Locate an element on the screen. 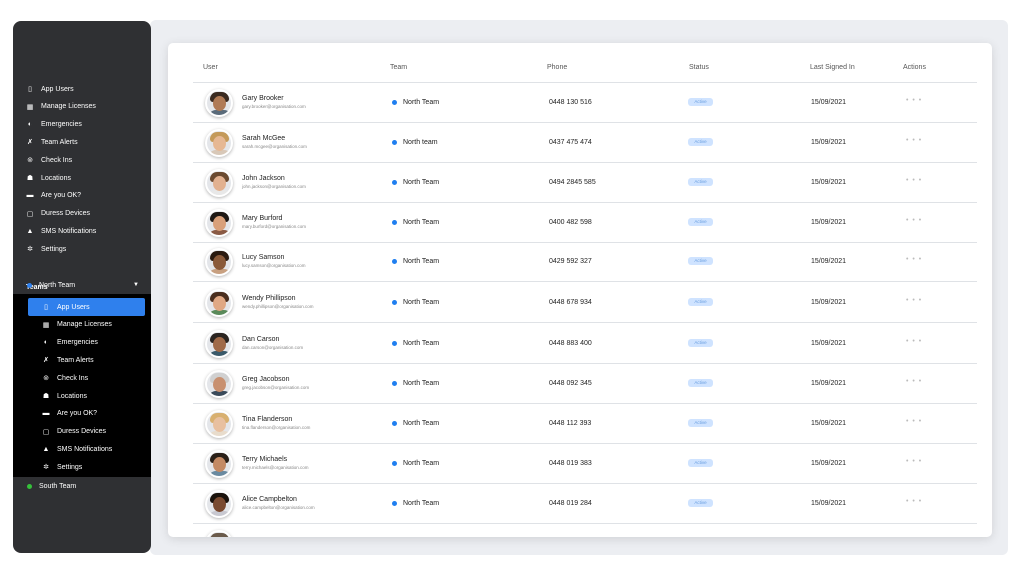 This screenshot has height=576, width=1024. submenu-item-label: Emergencies is located at coordinates (77, 343).